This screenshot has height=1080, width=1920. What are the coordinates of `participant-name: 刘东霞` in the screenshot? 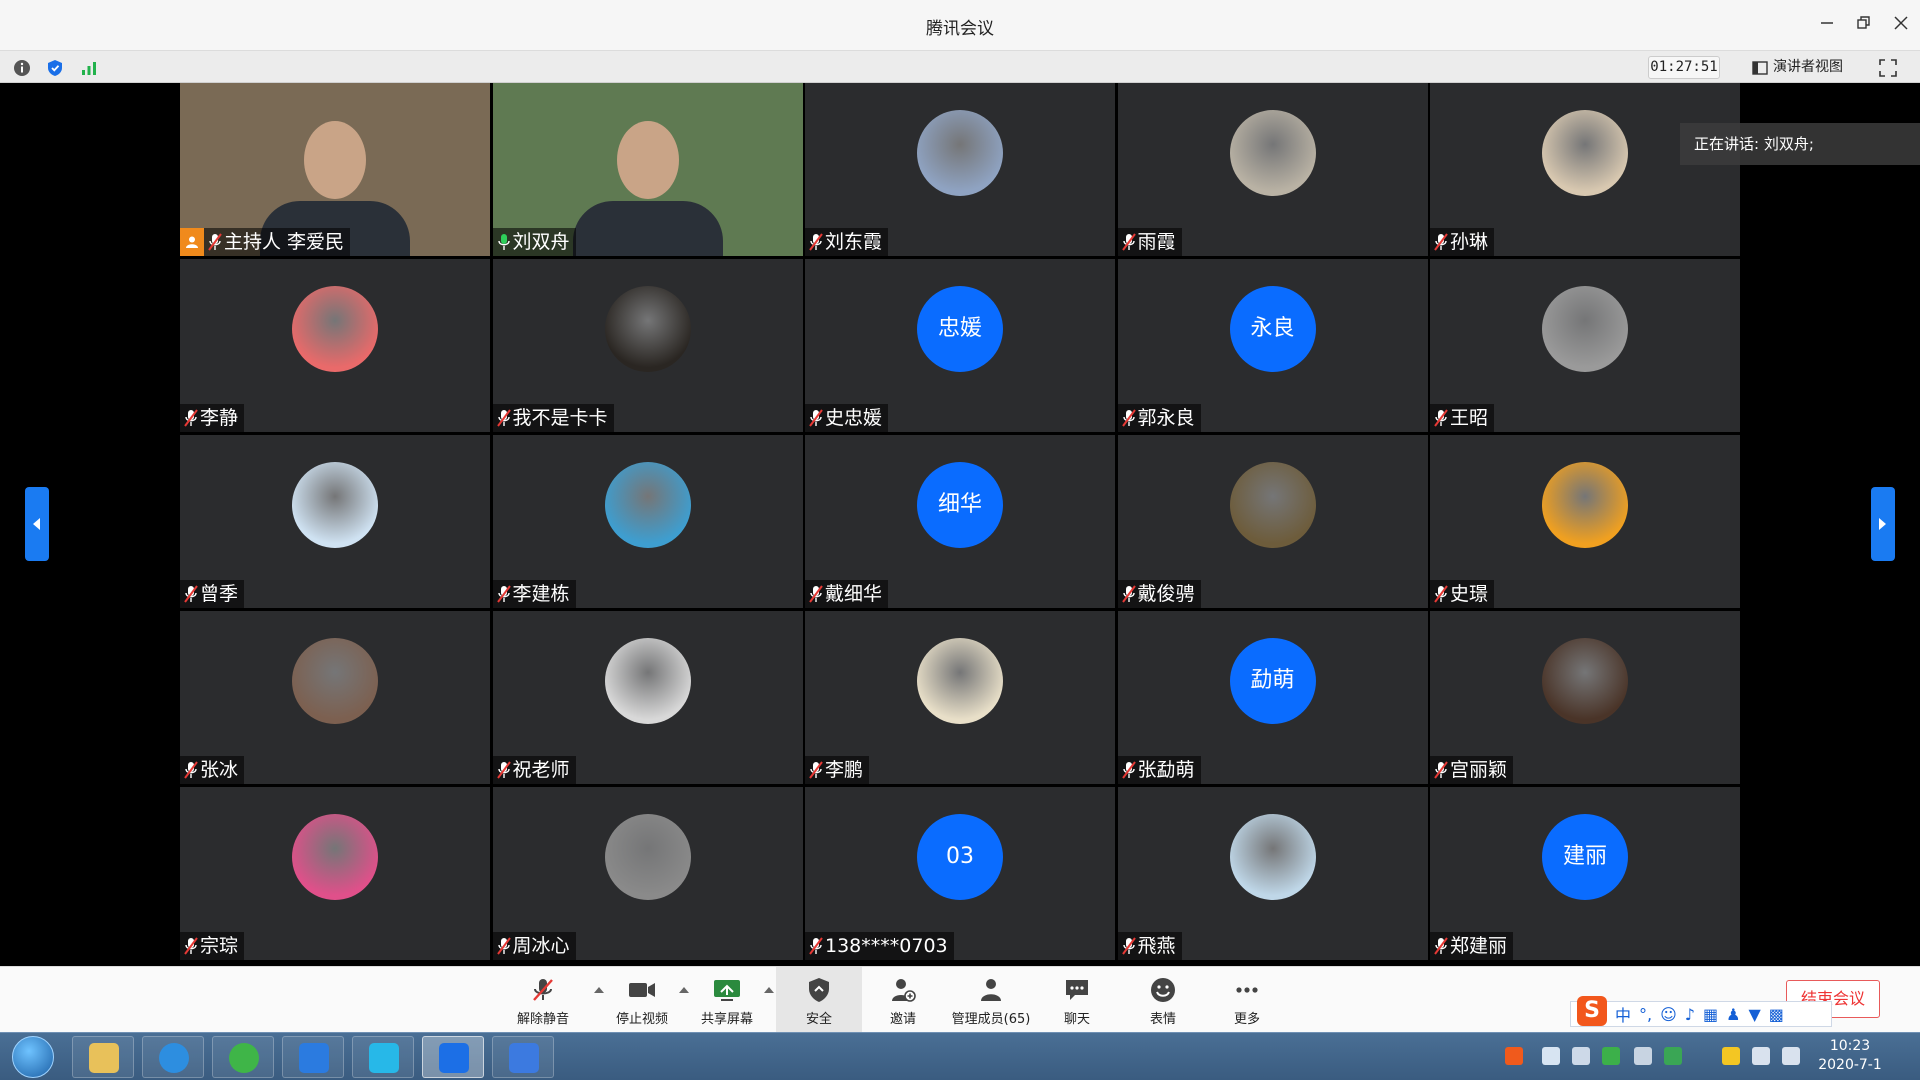 It's located at (854, 242).